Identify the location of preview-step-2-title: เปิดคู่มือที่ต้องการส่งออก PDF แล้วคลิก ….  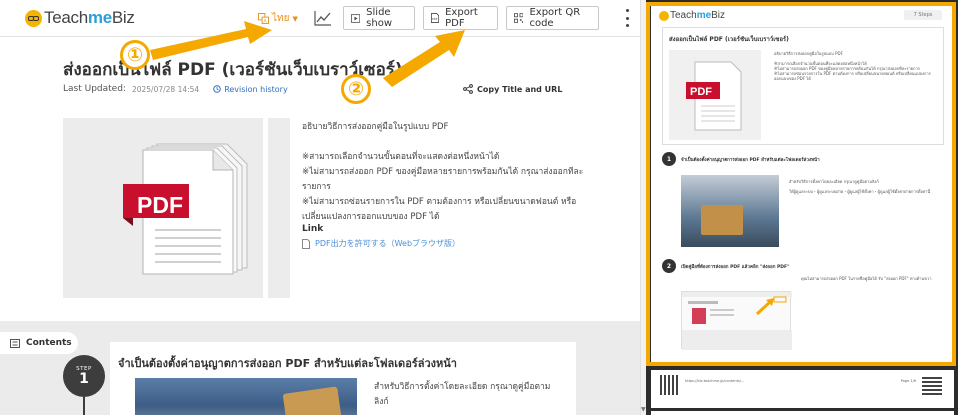
(735, 267).